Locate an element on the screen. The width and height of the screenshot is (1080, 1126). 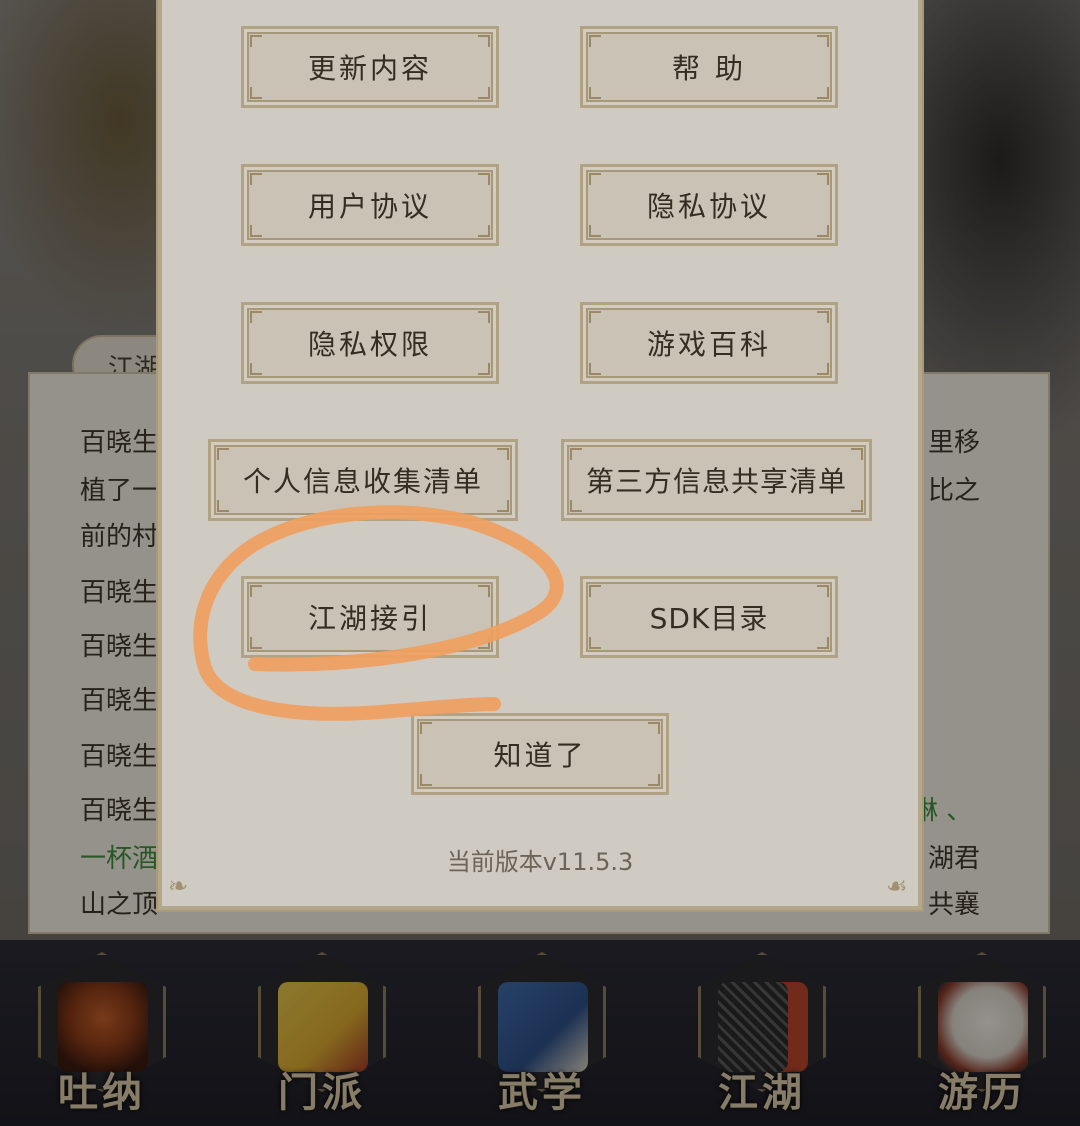
button-label: 用户协议 is located at coordinates (369, 206).